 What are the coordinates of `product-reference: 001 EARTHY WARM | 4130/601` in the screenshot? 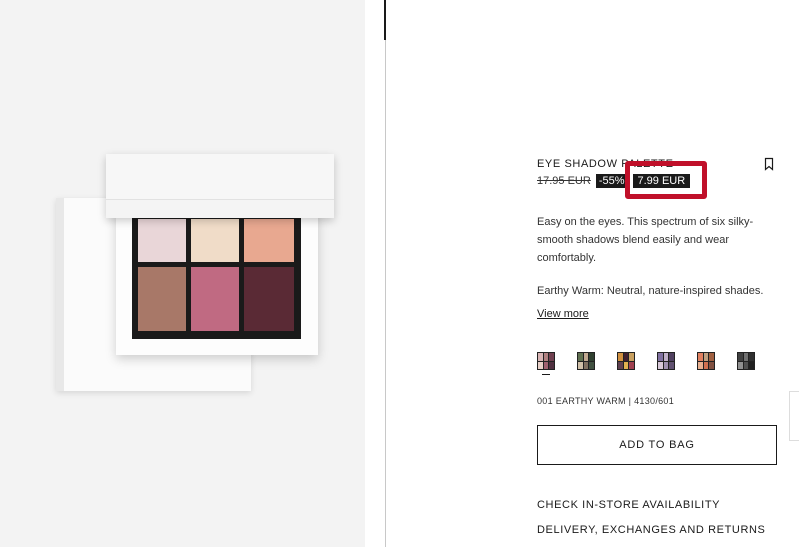 It's located at (606, 401).